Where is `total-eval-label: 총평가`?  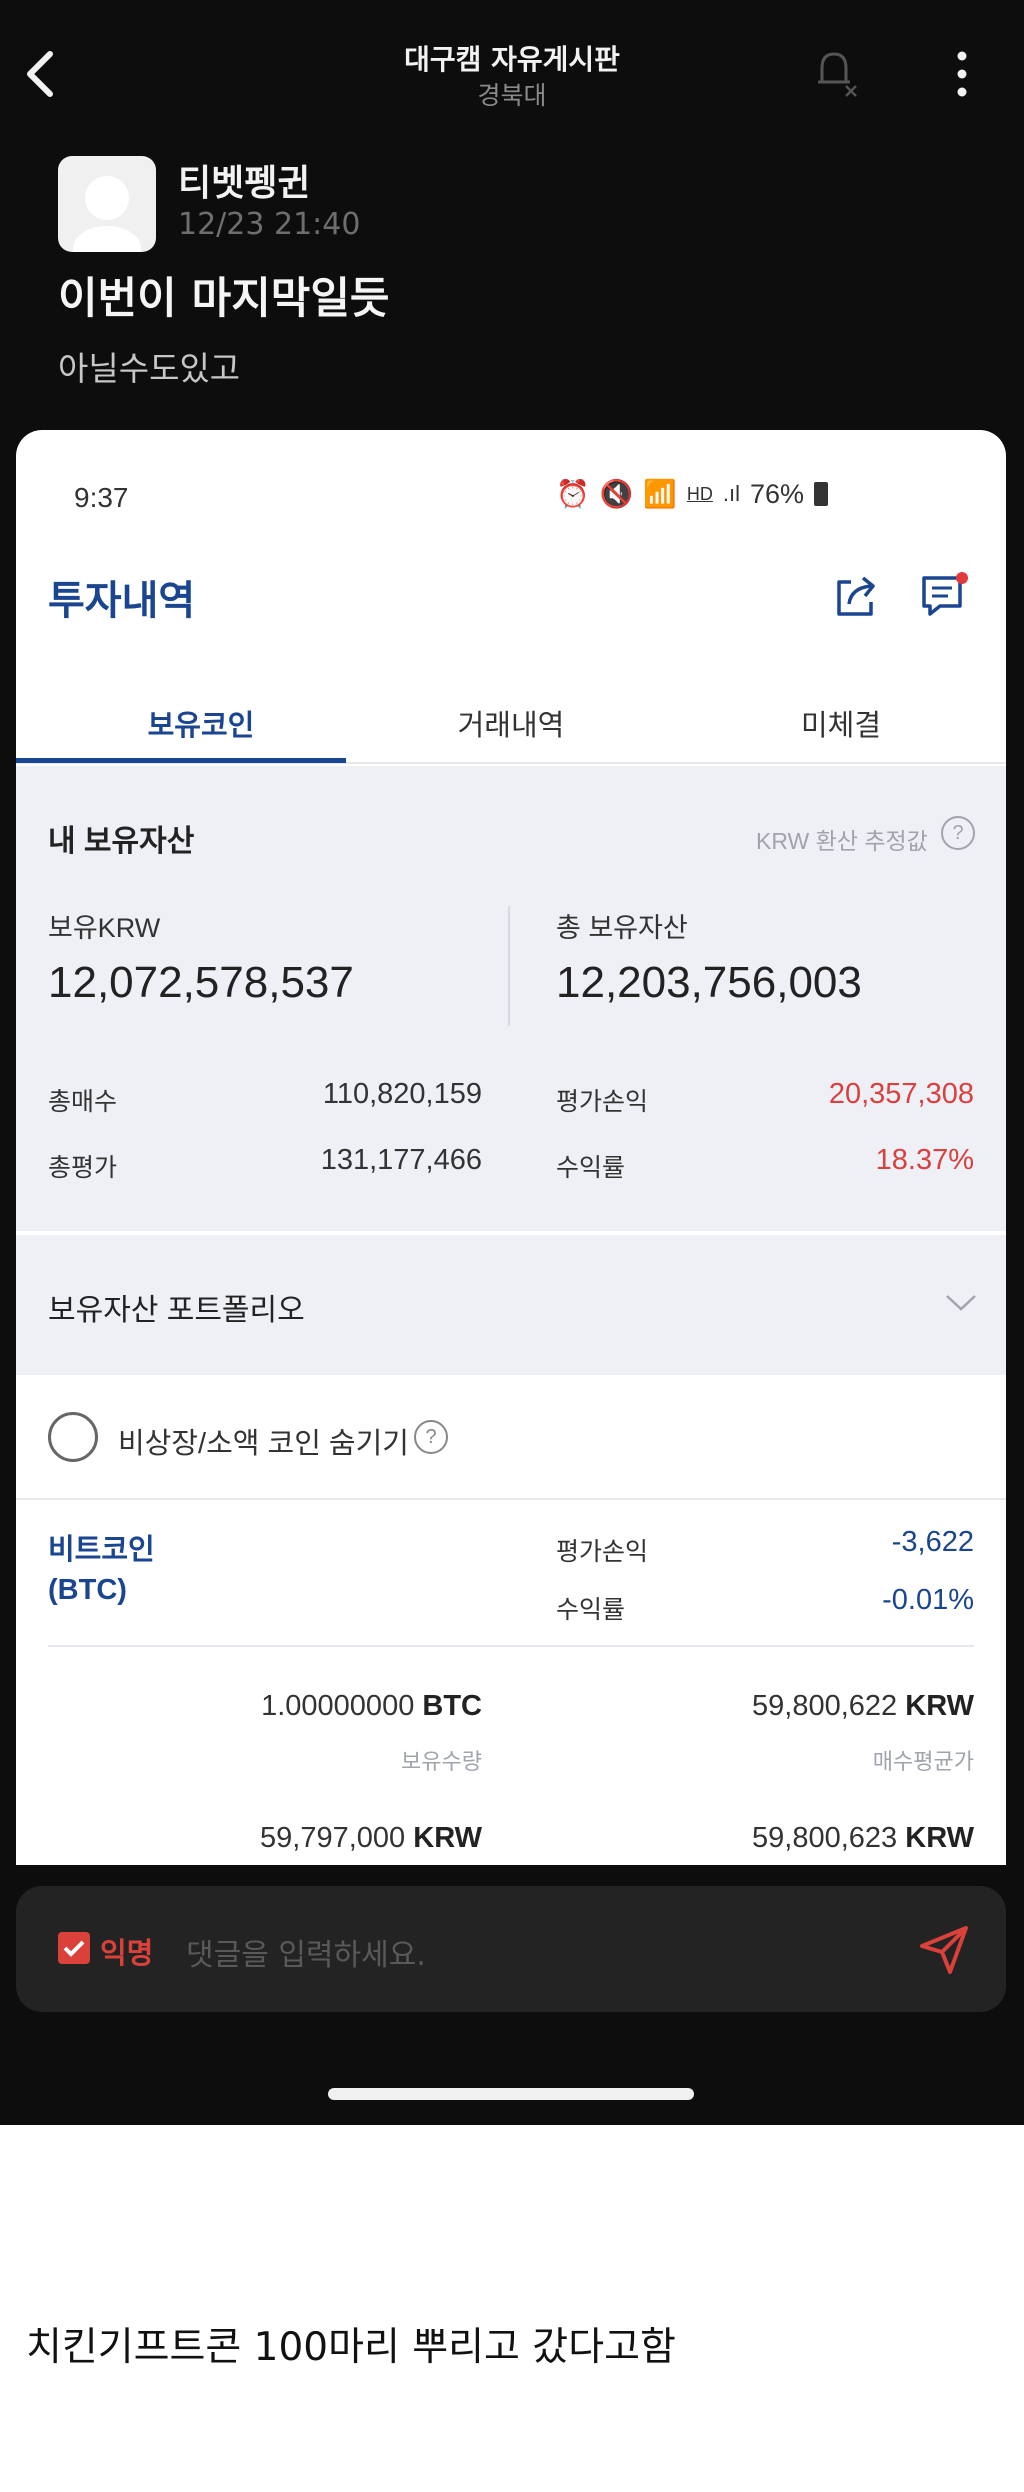
total-eval-label: 총평가 is located at coordinates (83, 1168).